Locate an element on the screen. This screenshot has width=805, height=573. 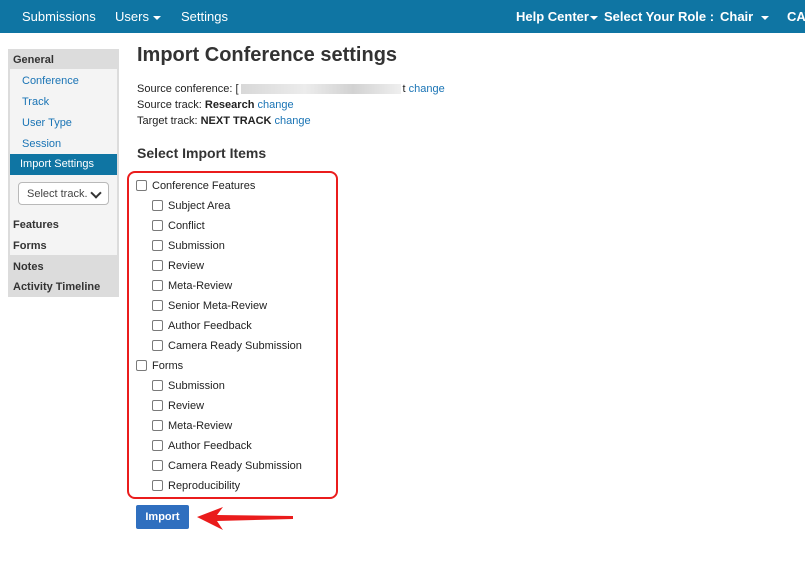
checkbox-forms: Forms is located at coordinates (159, 365).